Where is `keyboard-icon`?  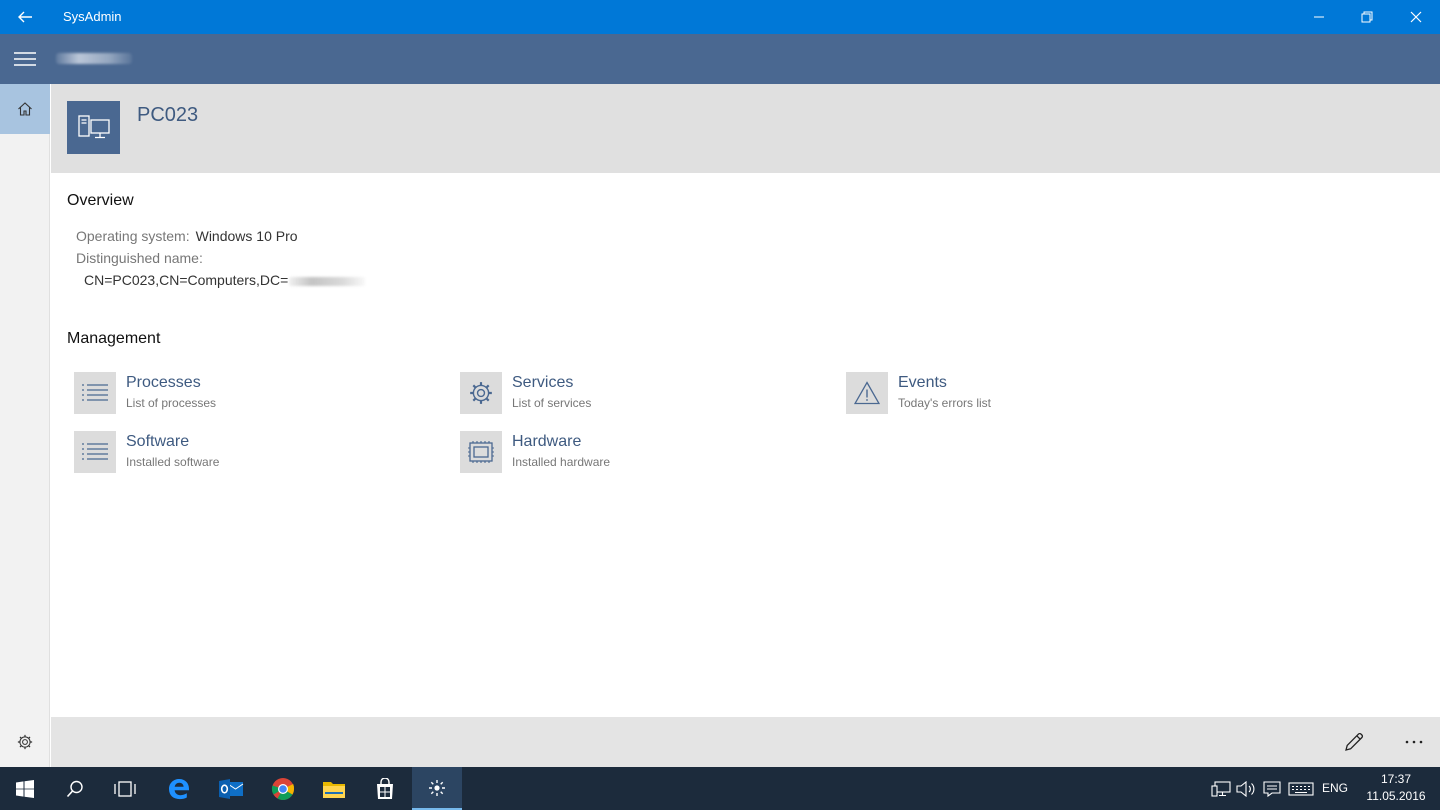 keyboard-icon is located at coordinates (1301, 788).